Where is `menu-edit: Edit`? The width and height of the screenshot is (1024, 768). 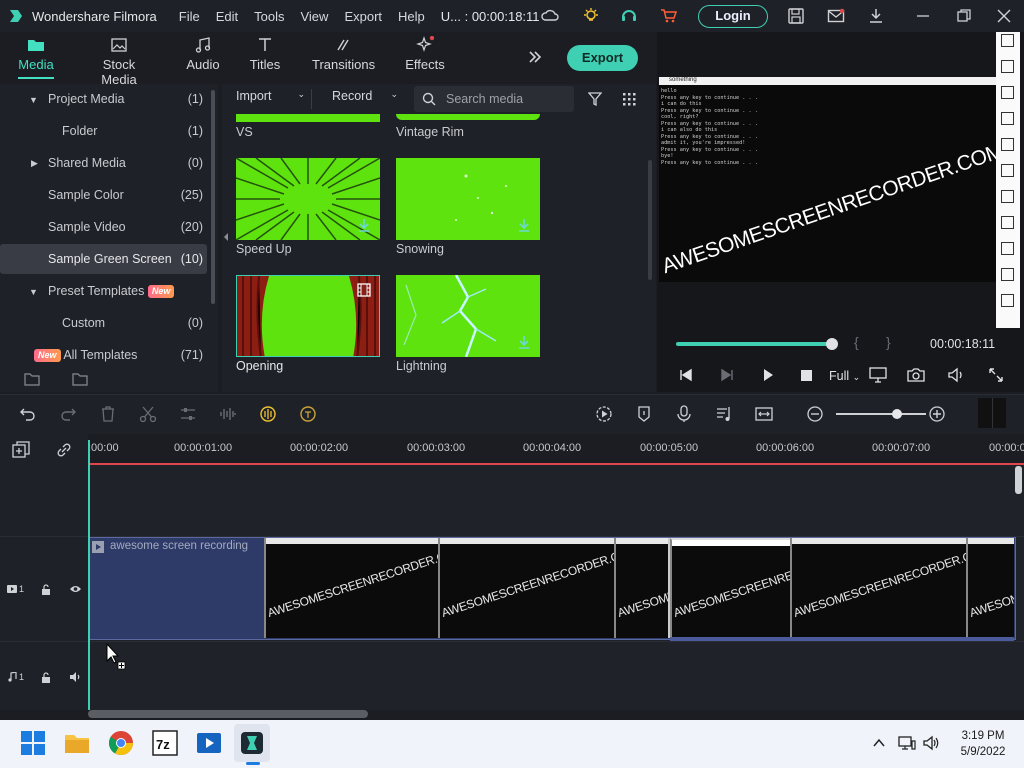 menu-edit: Edit is located at coordinates (227, 16).